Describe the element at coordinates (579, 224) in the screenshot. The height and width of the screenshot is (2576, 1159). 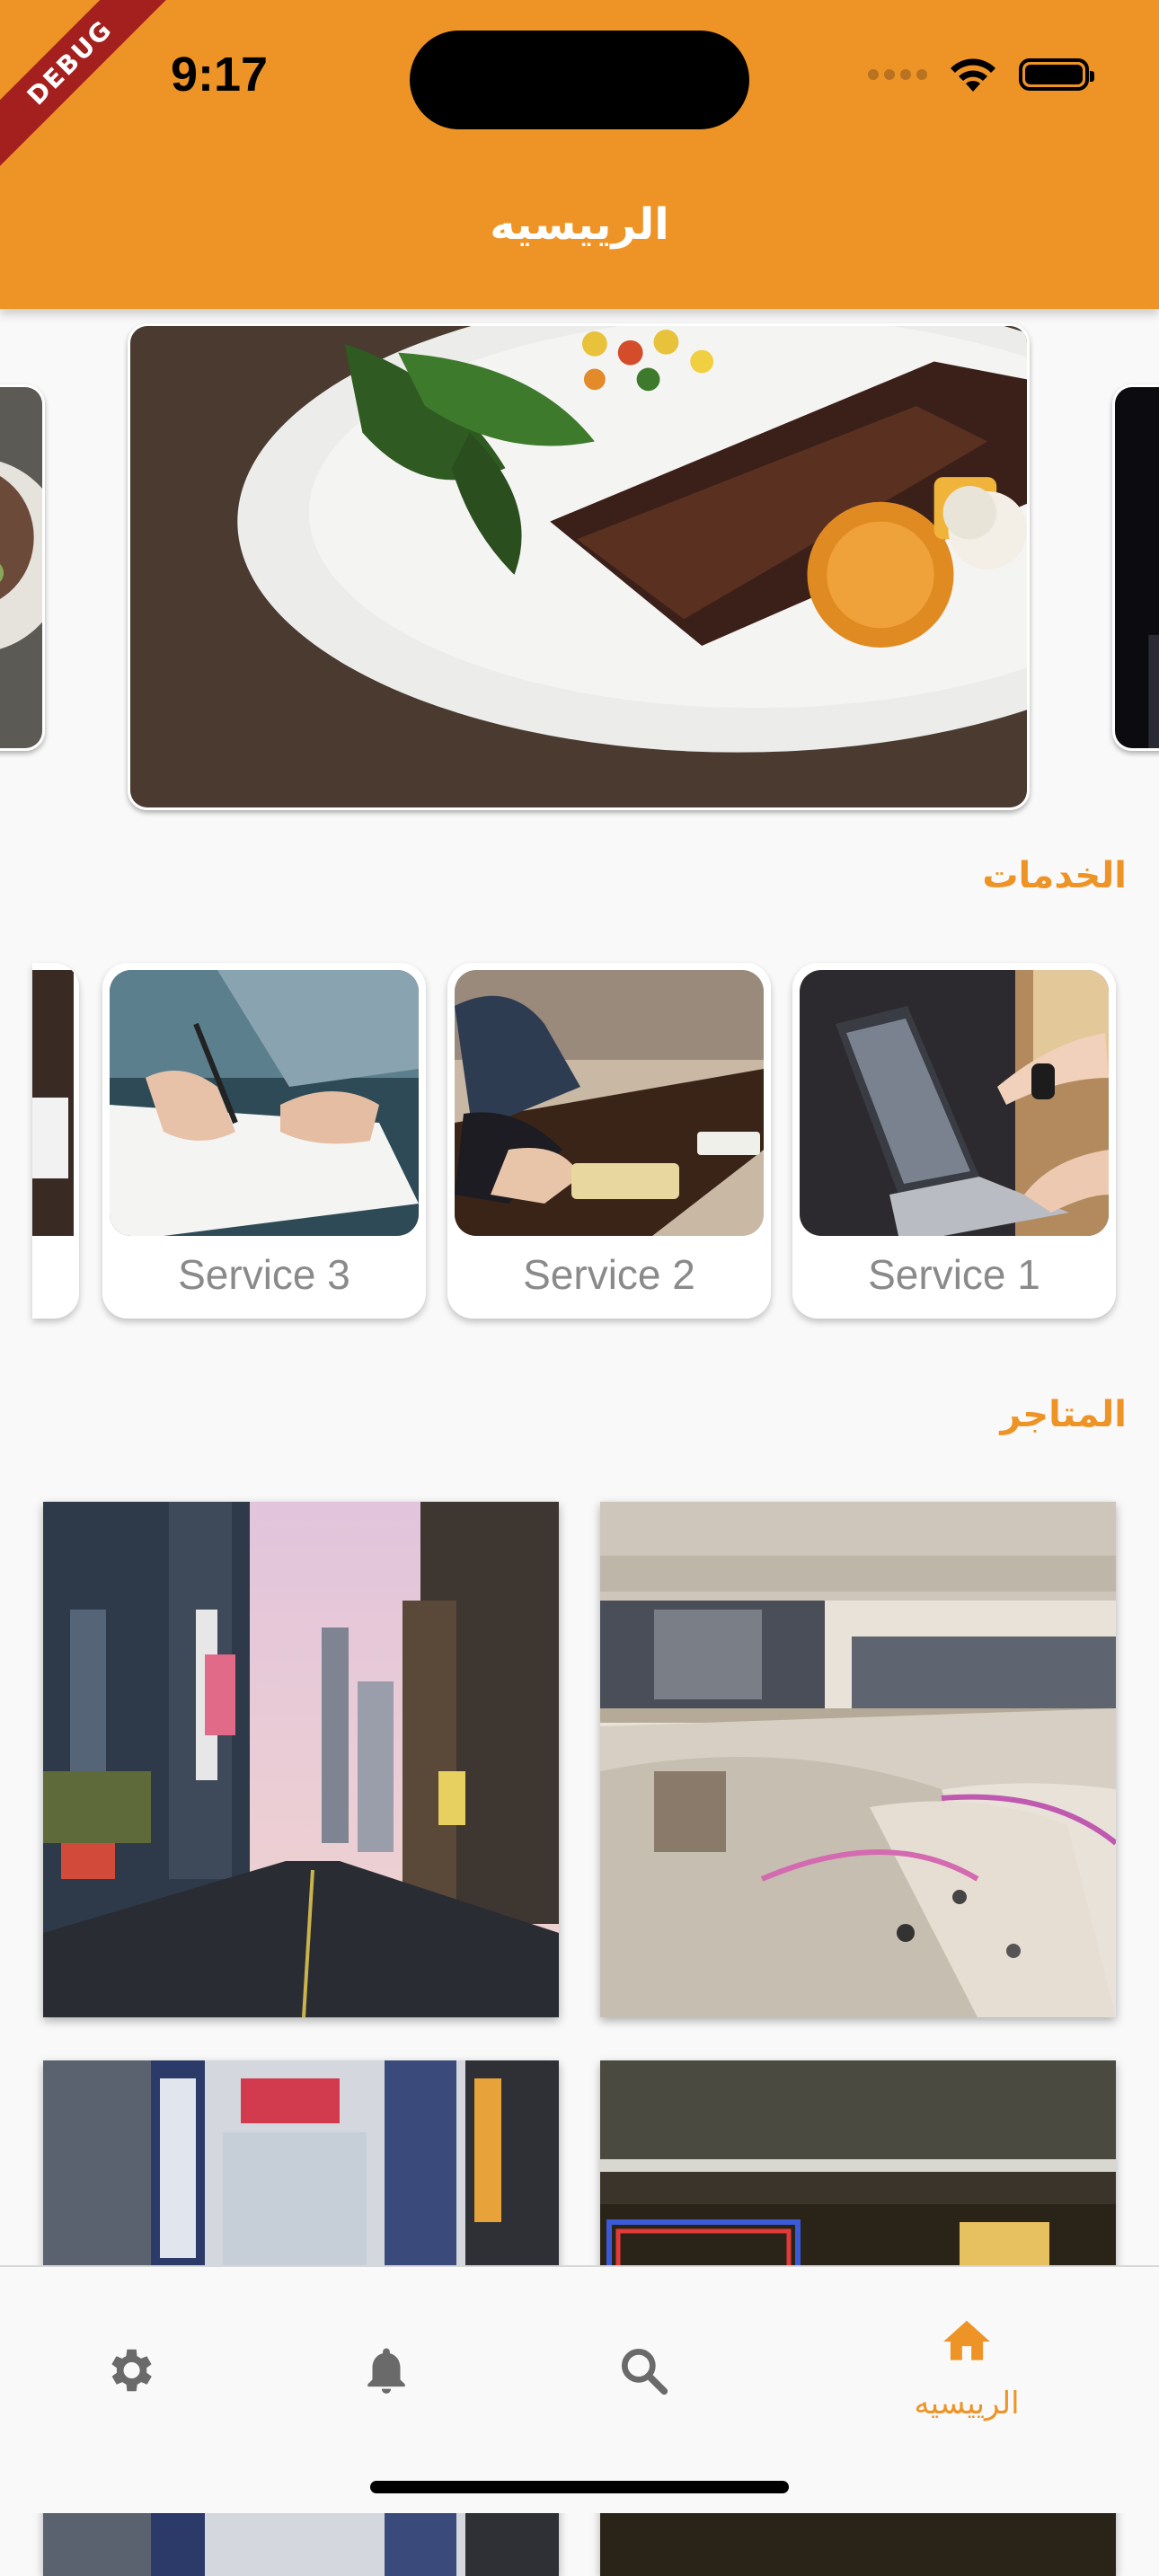
I see `page-title: الرييسيه` at that location.